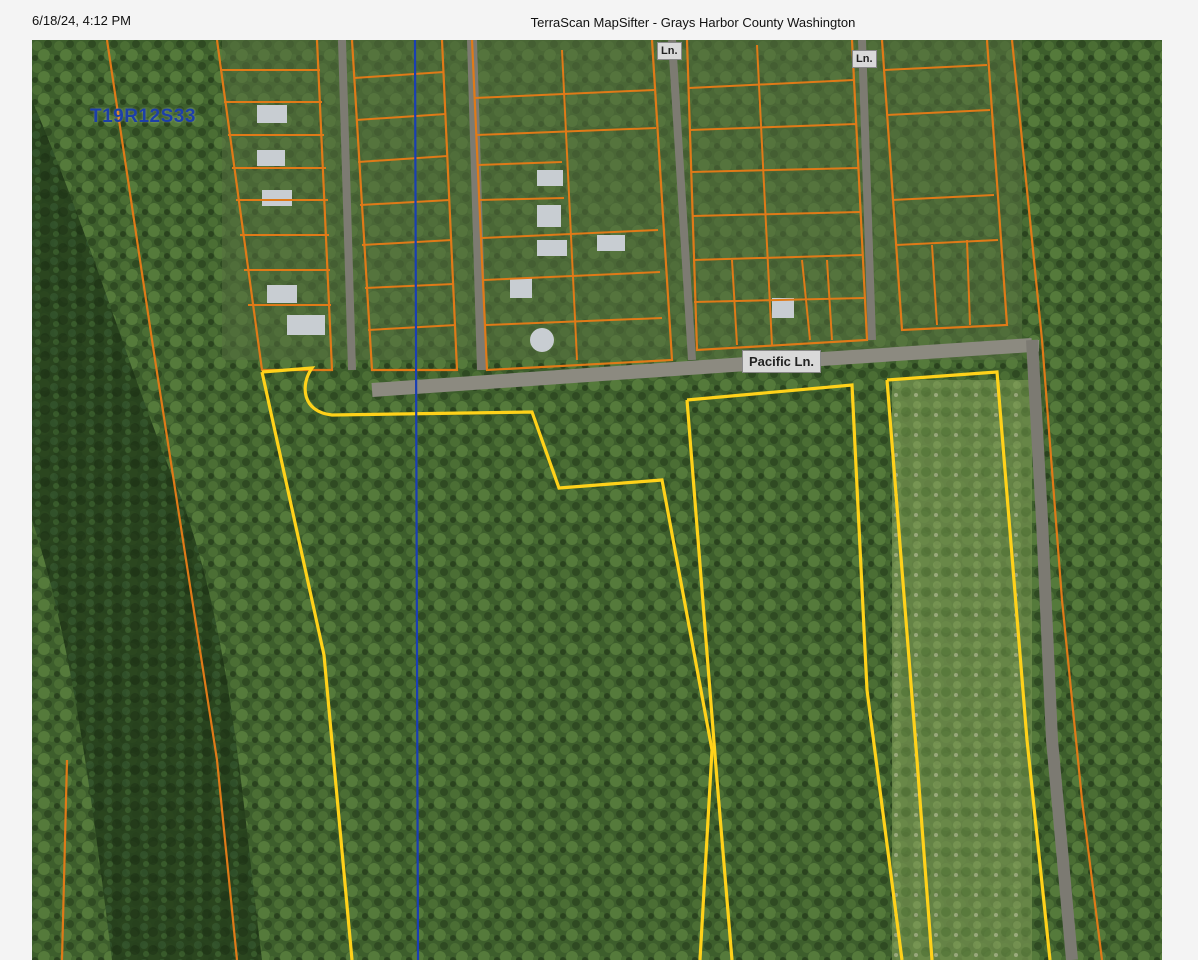  What do you see at coordinates (143, 116) in the screenshot?
I see `section-label: T19R12S33` at bounding box center [143, 116].